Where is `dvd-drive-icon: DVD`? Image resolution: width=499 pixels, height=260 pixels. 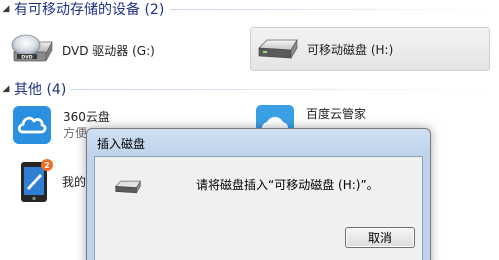
dvd-drive-icon: DVD is located at coordinates (32, 48).